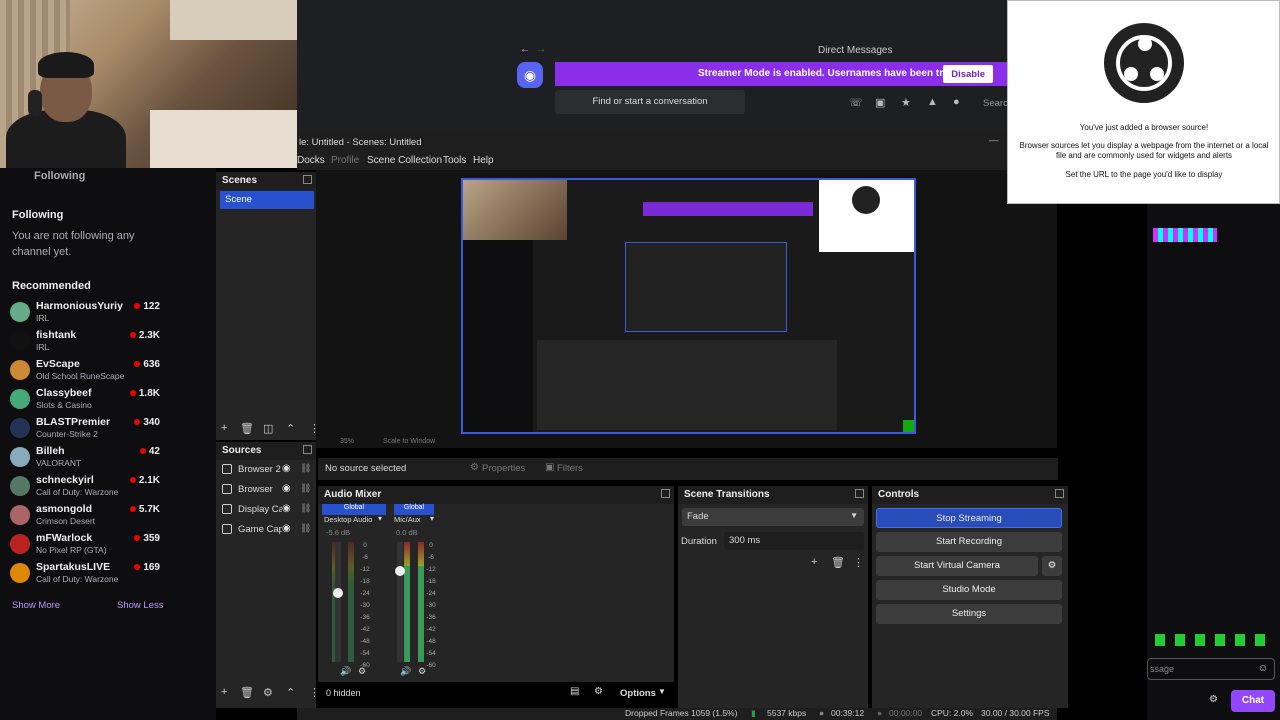 Image resolution: width=1280 pixels, height=720 pixels. What do you see at coordinates (432, 518) in the screenshot?
I see `mic-dropdown-icon: ▾` at bounding box center [432, 518].